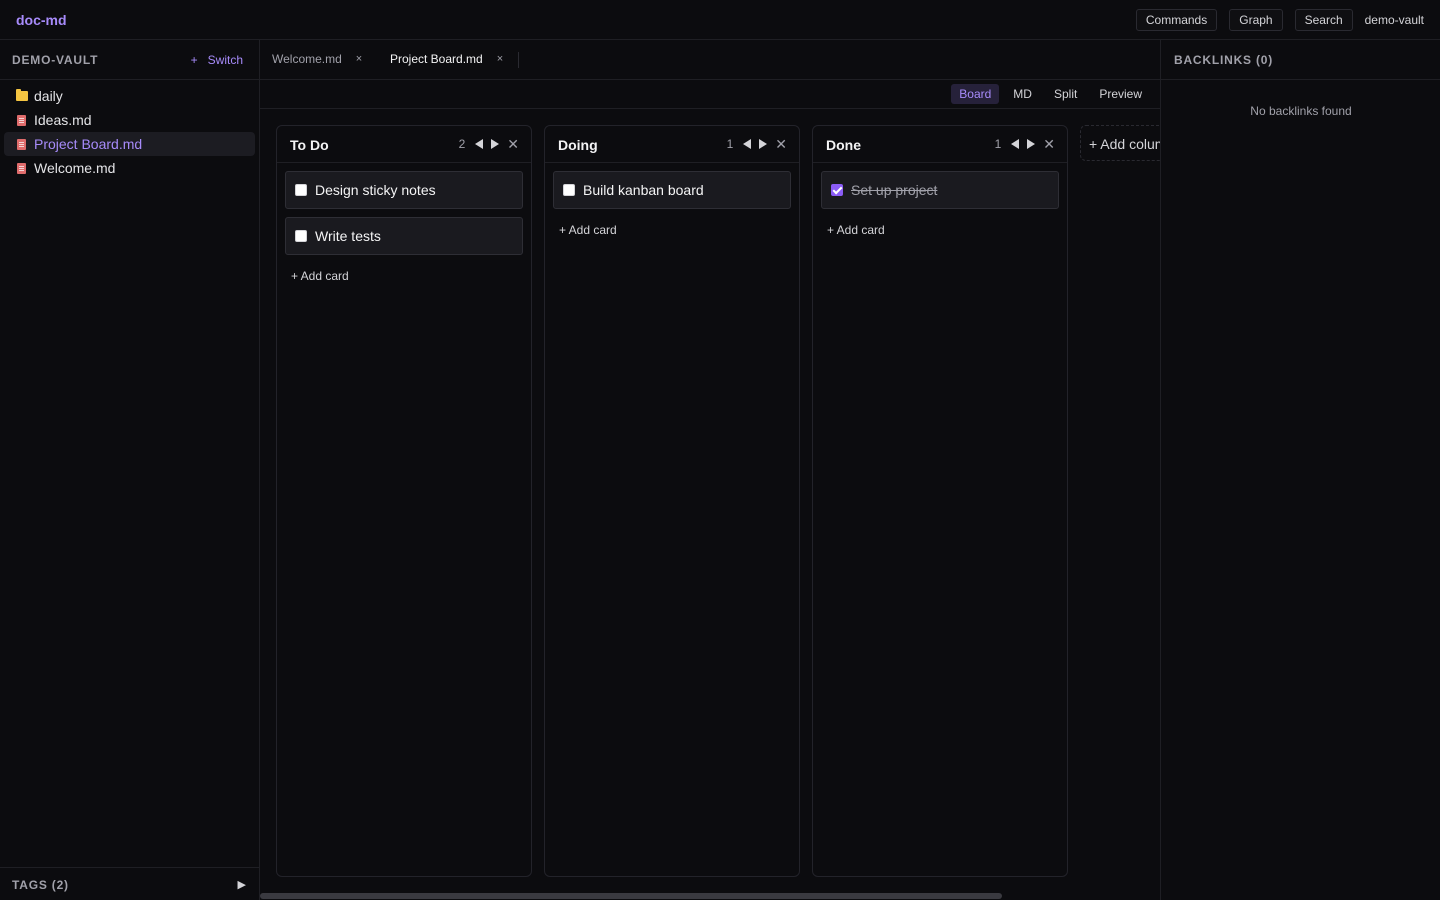  Describe the element at coordinates (1256, 20) in the screenshot. I see `graph-button: Graph` at that location.